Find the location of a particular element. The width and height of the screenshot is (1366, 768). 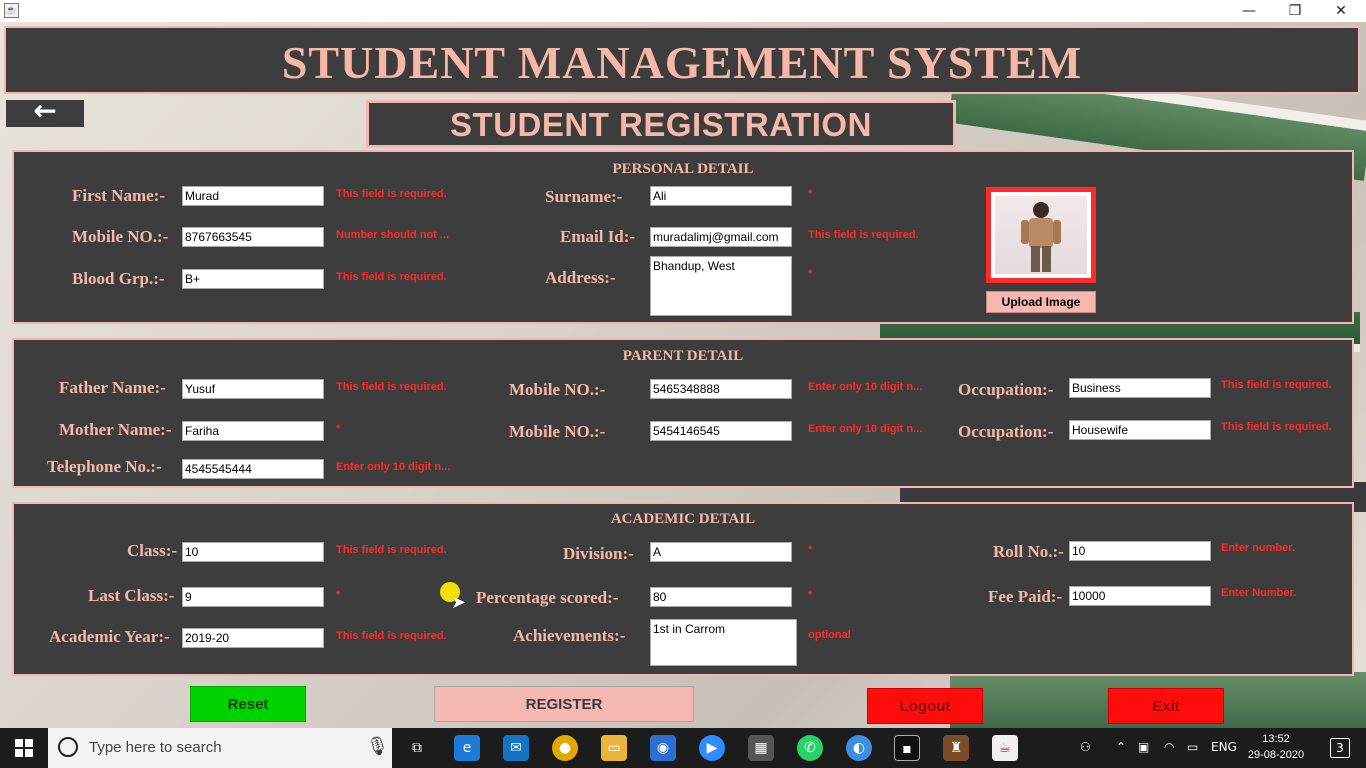

java-taskbar-icon: ☕ is located at coordinates (1005, 748).